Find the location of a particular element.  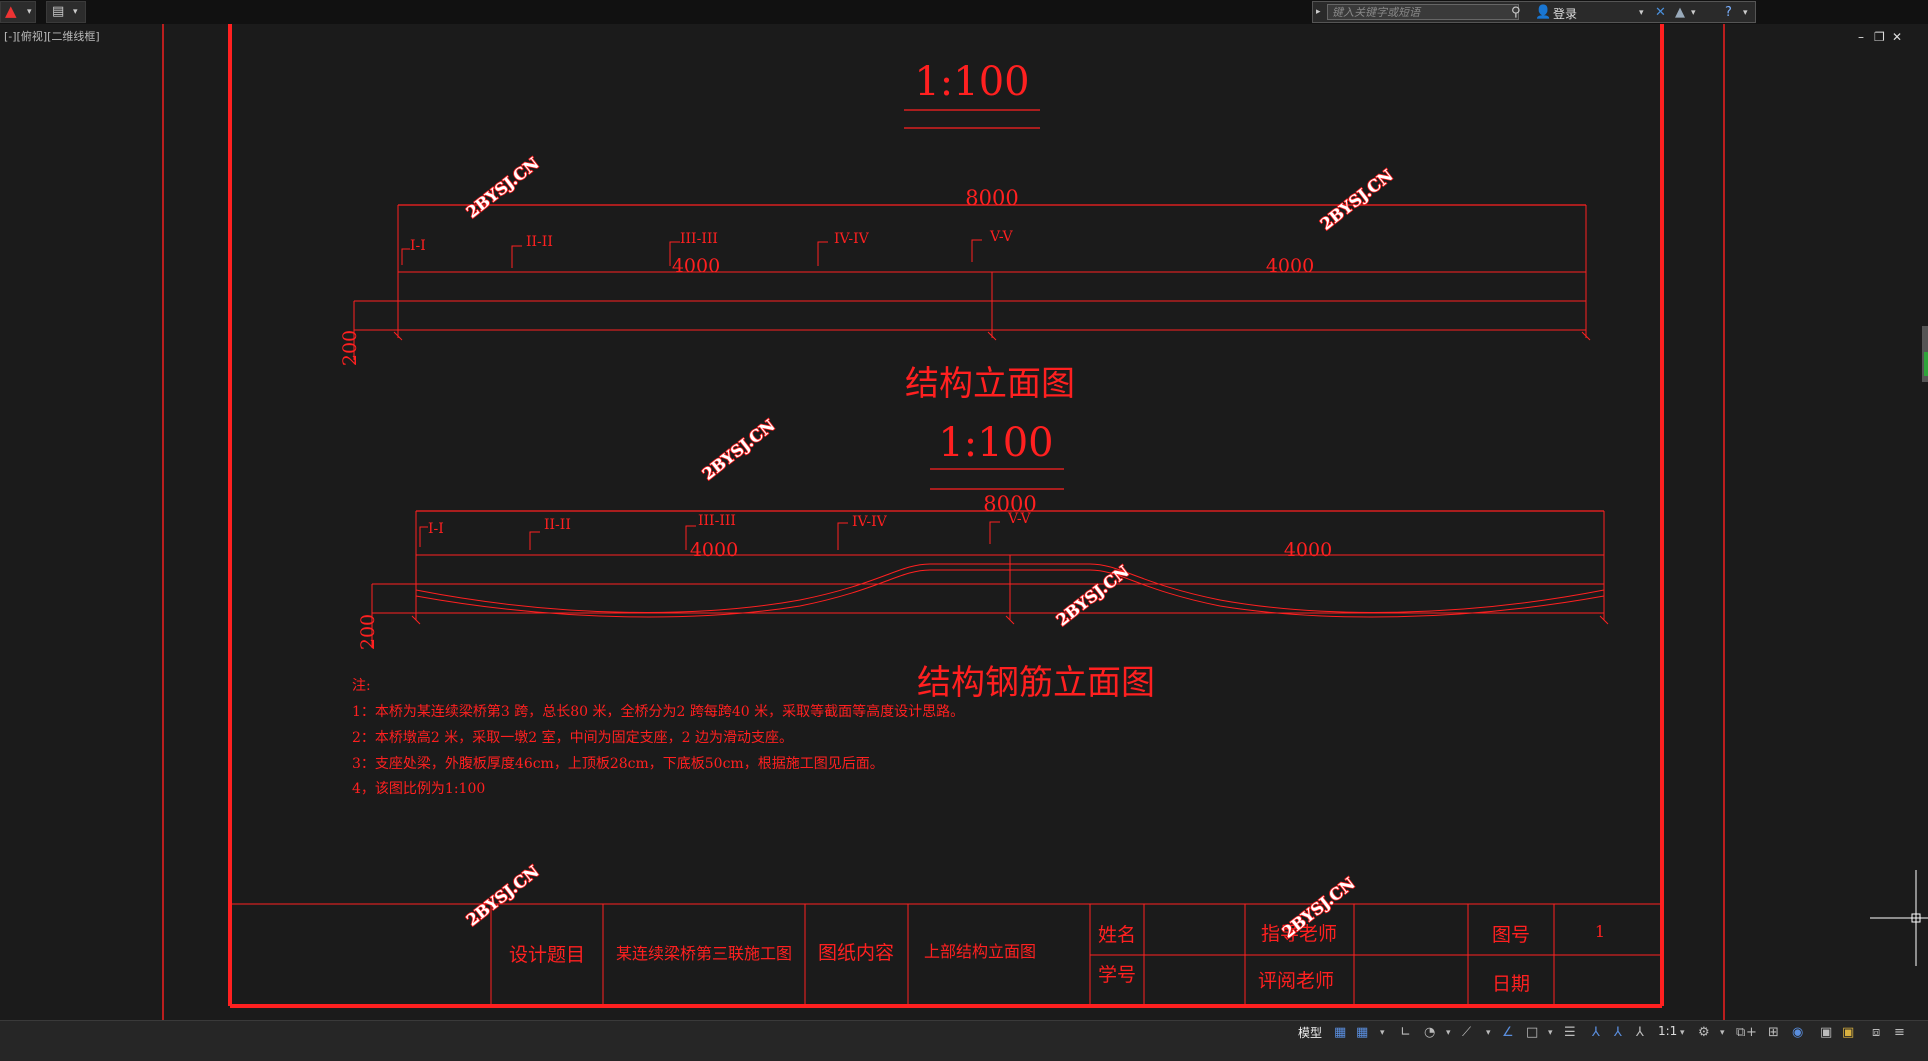

note-line: 4，该图比例为1:100 is located at coordinates (418, 789).